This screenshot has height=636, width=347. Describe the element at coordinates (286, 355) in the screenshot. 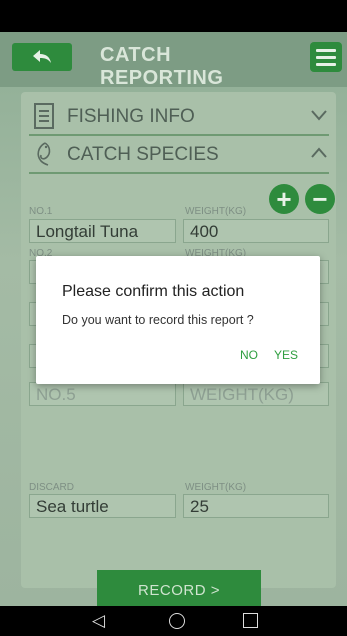

I see `yes-button: YES` at that location.